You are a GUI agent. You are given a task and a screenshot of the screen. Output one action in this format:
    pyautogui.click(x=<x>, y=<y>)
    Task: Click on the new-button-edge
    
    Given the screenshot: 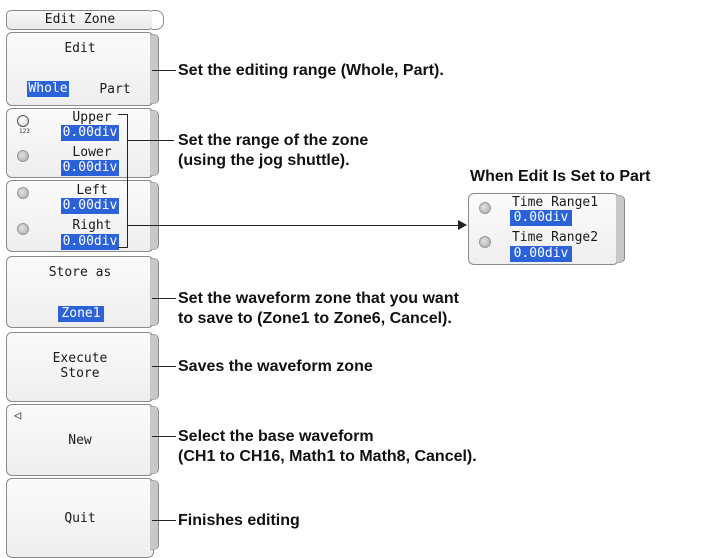 What is the action you would take?
    pyautogui.click(x=154, y=440)
    